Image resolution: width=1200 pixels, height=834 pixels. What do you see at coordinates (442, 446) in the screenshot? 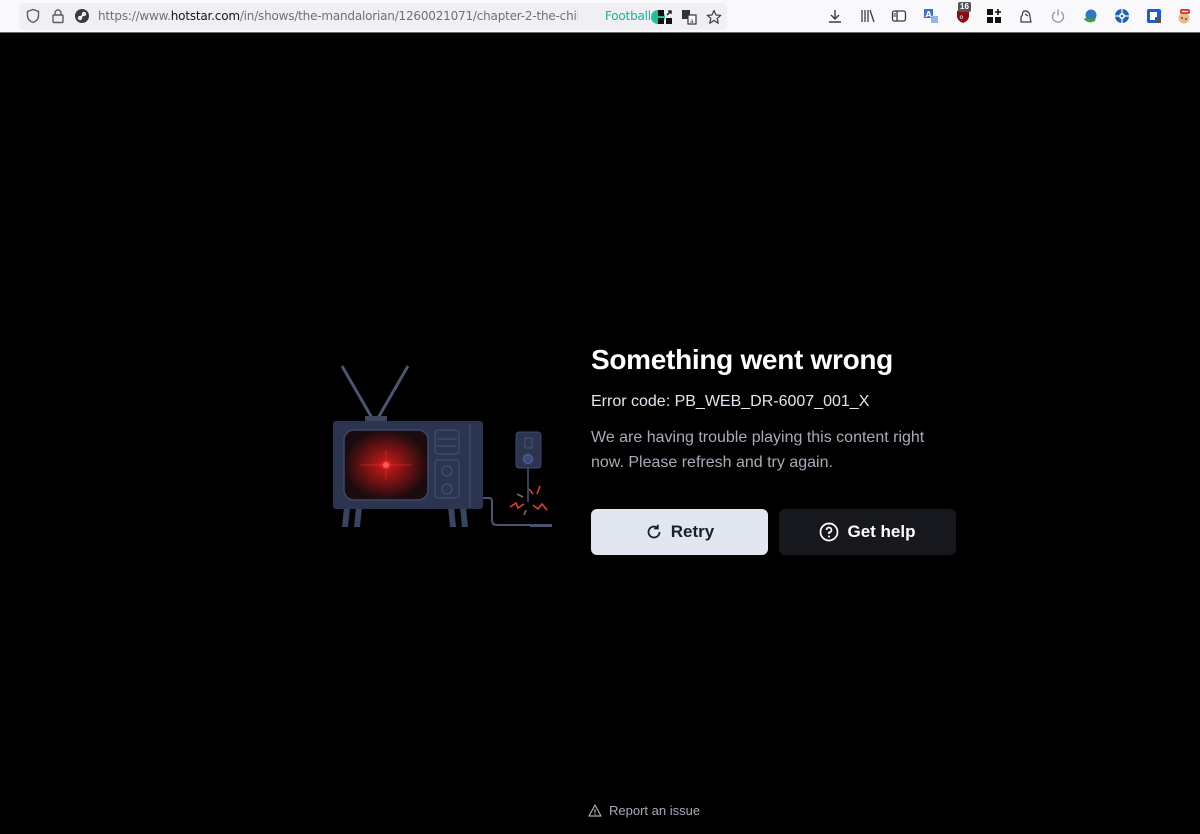
I see `broken-tv-illustration` at bounding box center [442, 446].